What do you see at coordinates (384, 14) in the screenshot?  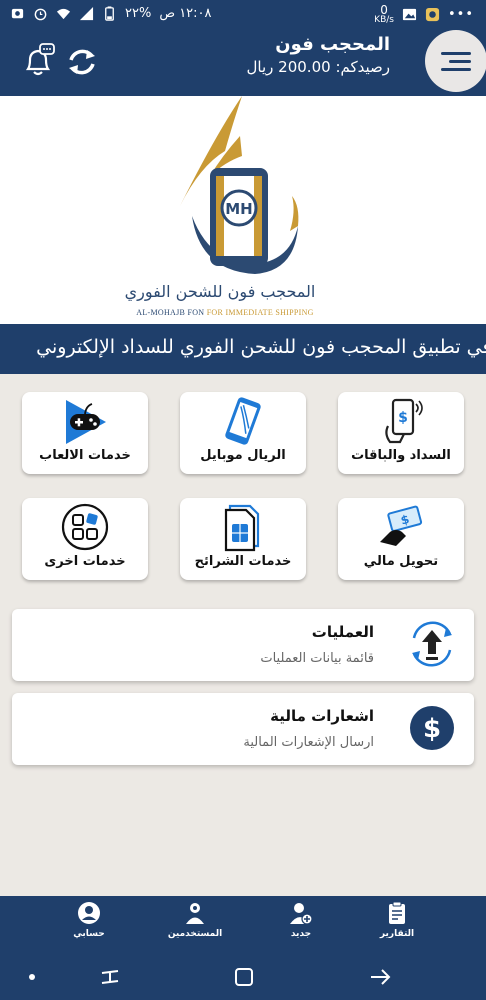 I see `network-speed: 0 KB/s` at bounding box center [384, 14].